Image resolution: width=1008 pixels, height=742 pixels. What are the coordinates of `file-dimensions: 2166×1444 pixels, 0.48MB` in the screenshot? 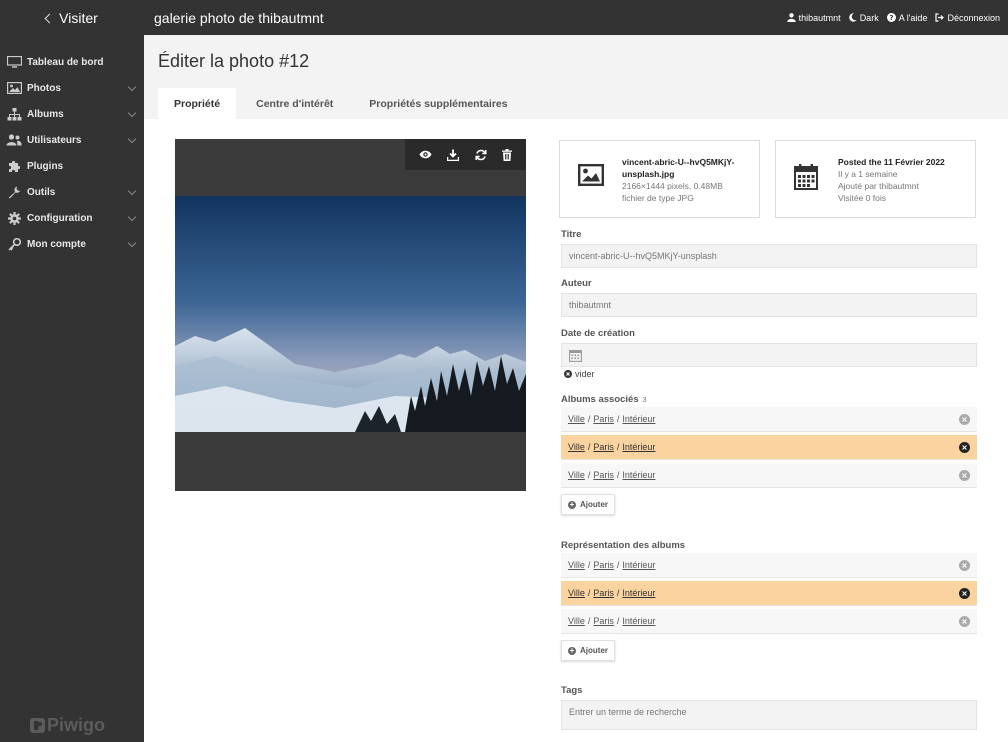 It's located at (672, 186).